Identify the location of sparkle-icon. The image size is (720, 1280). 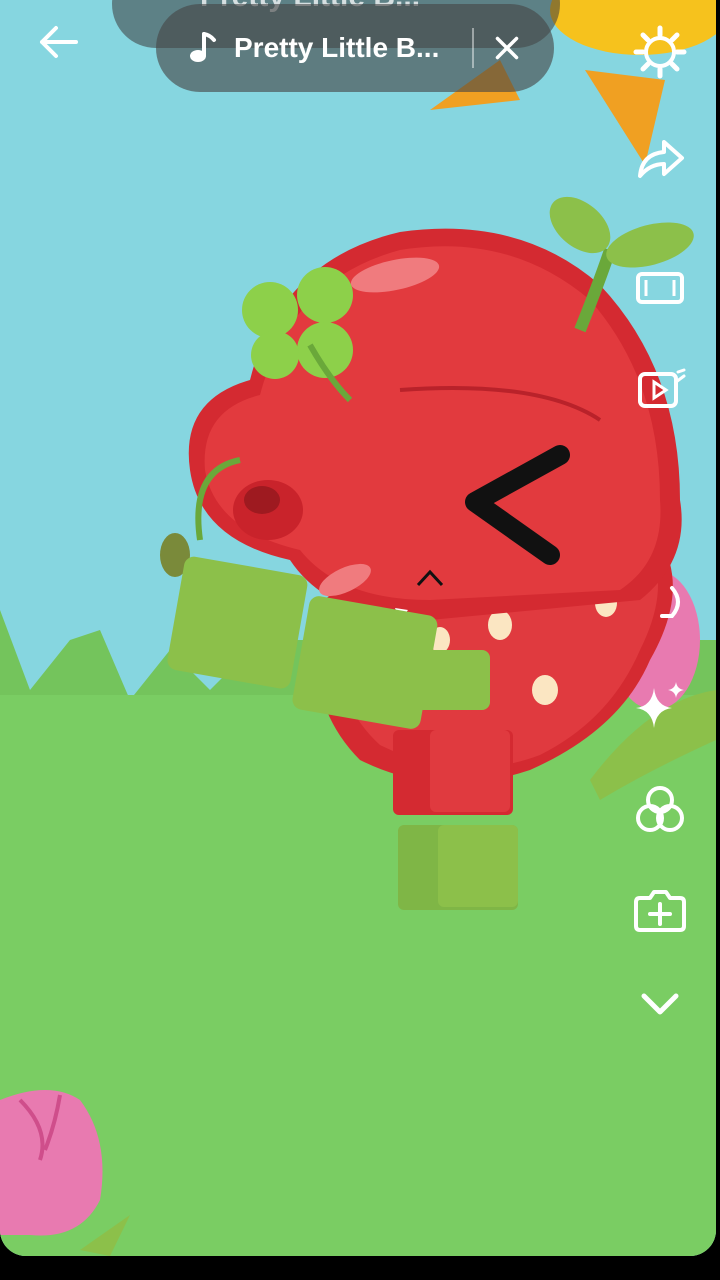
(660, 706).